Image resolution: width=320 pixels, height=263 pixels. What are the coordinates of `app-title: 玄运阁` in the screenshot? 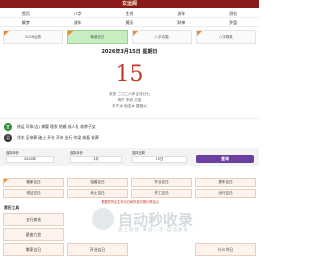 It's located at (129, 4).